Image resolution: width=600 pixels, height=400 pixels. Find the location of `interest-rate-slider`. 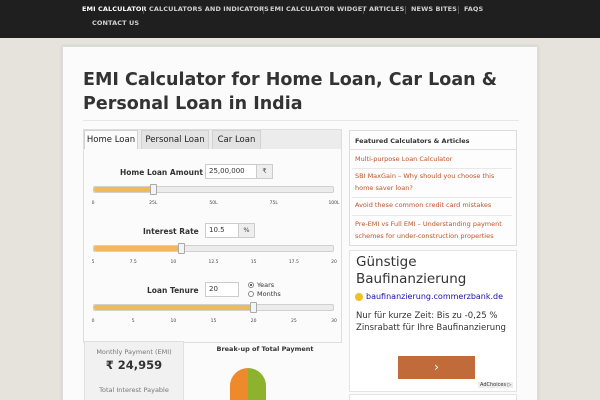

interest-rate-slider is located at coordinates (213, 248).